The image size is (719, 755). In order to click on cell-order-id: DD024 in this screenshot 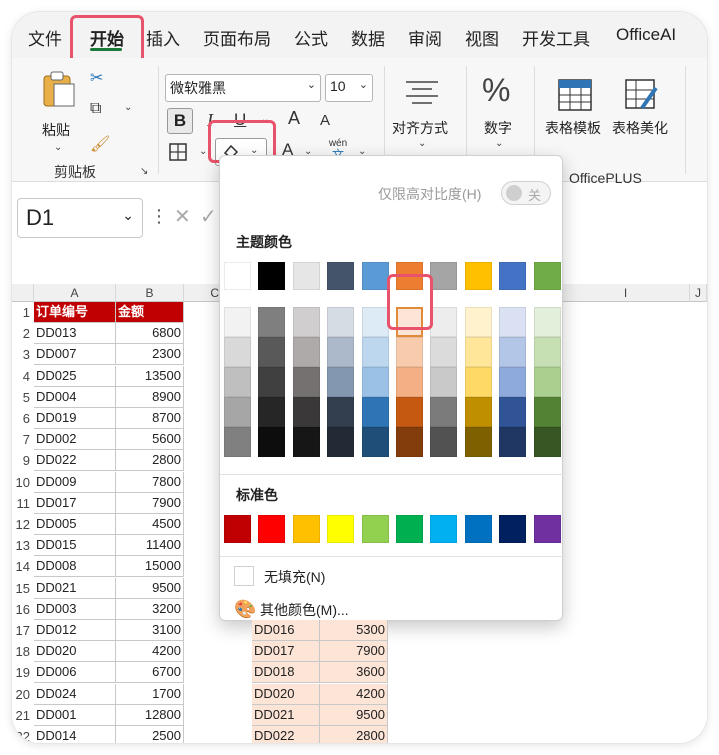, I will do `click(75, 694)`.